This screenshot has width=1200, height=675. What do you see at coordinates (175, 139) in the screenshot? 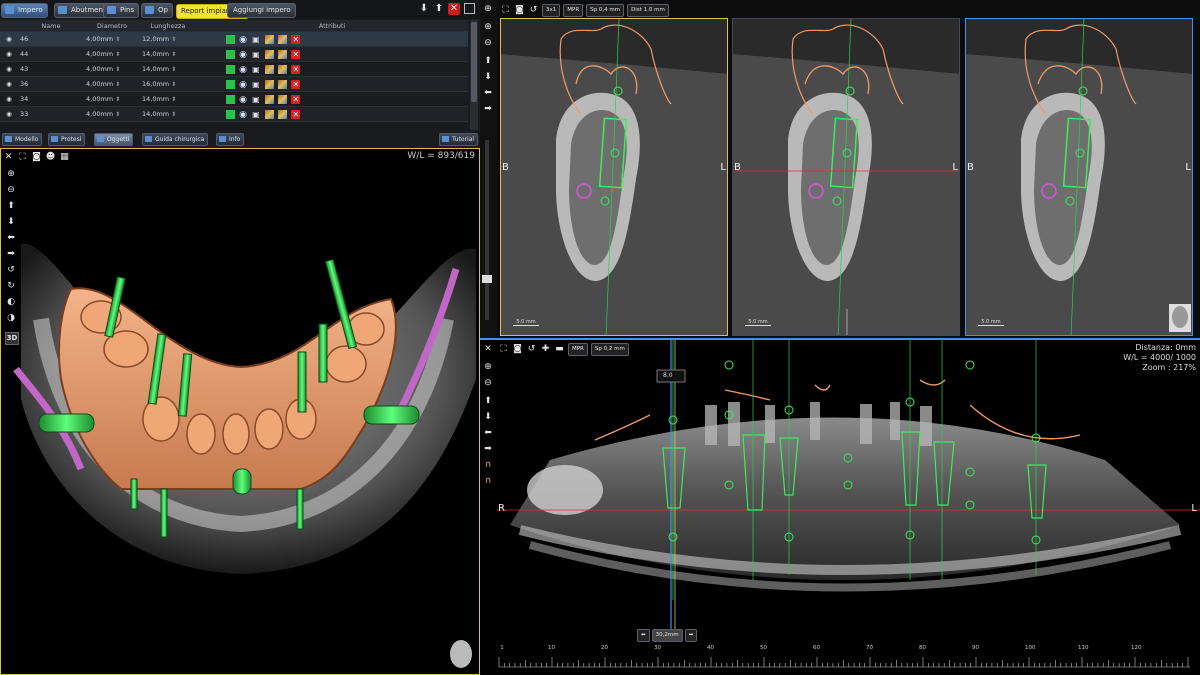
I see `tab-guida-chirurgica: Guida chirurgica` at bounding box center [175, 139].